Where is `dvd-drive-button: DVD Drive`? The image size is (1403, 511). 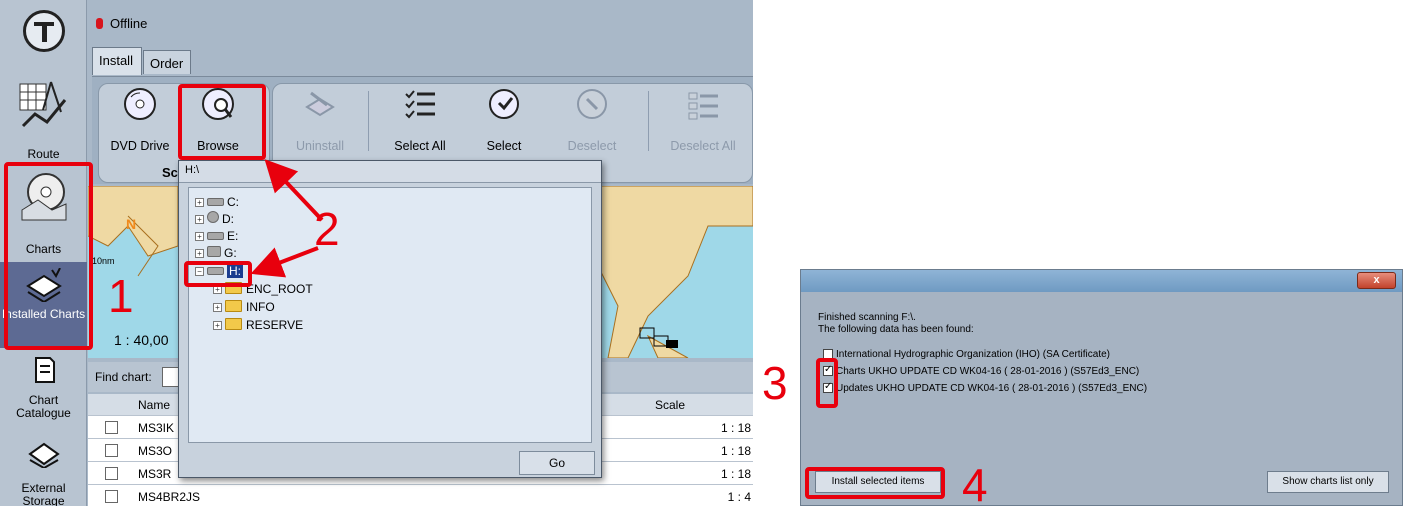 dvd-drive-button: DVD Drive is located at coordinates (140, 120).